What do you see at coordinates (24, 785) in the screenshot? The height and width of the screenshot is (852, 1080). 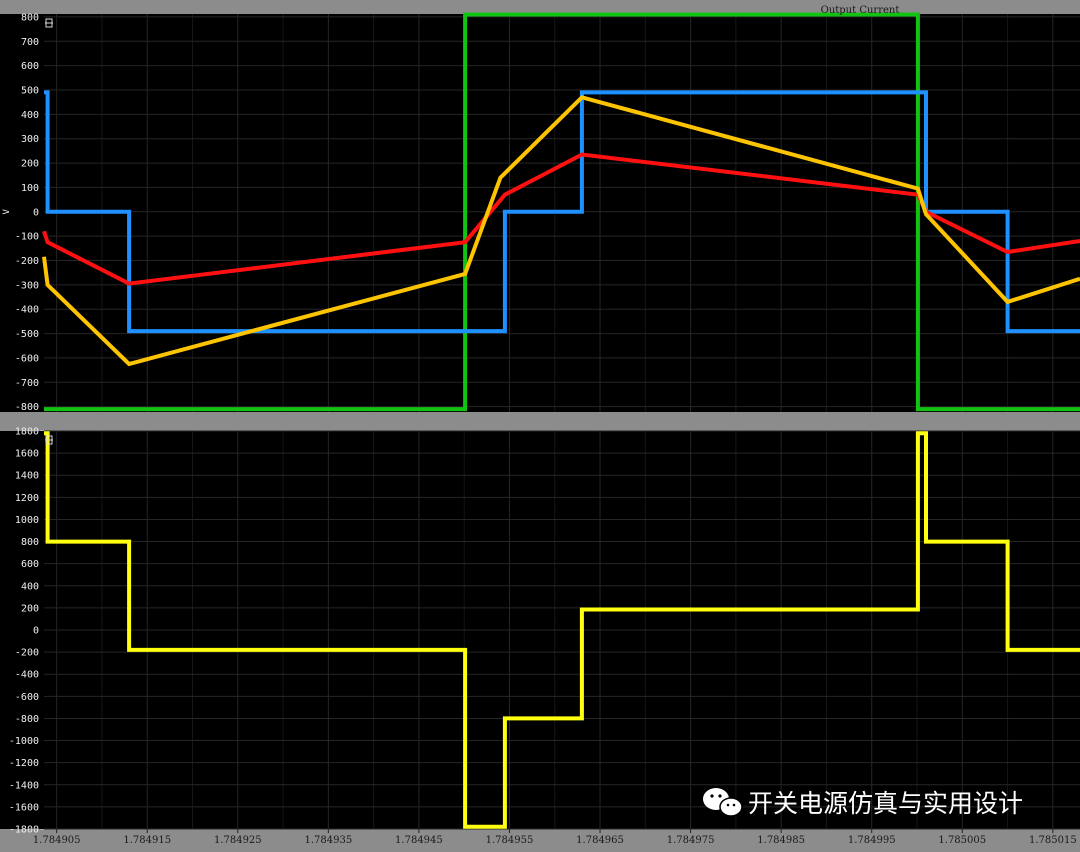 I see `y-tick-label: -1400` at bounding box center [24, 785].